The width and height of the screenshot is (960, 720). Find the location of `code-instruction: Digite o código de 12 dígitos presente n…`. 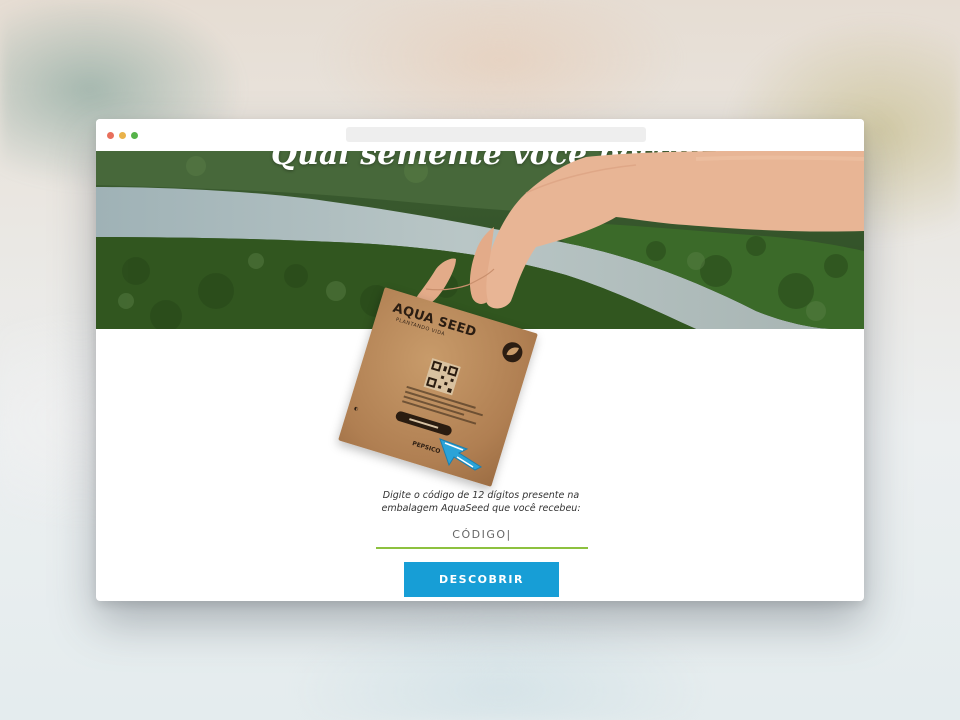

code-instruction: Digite o código de 12 dígitos presente n… is located at coordinates (481, 502).